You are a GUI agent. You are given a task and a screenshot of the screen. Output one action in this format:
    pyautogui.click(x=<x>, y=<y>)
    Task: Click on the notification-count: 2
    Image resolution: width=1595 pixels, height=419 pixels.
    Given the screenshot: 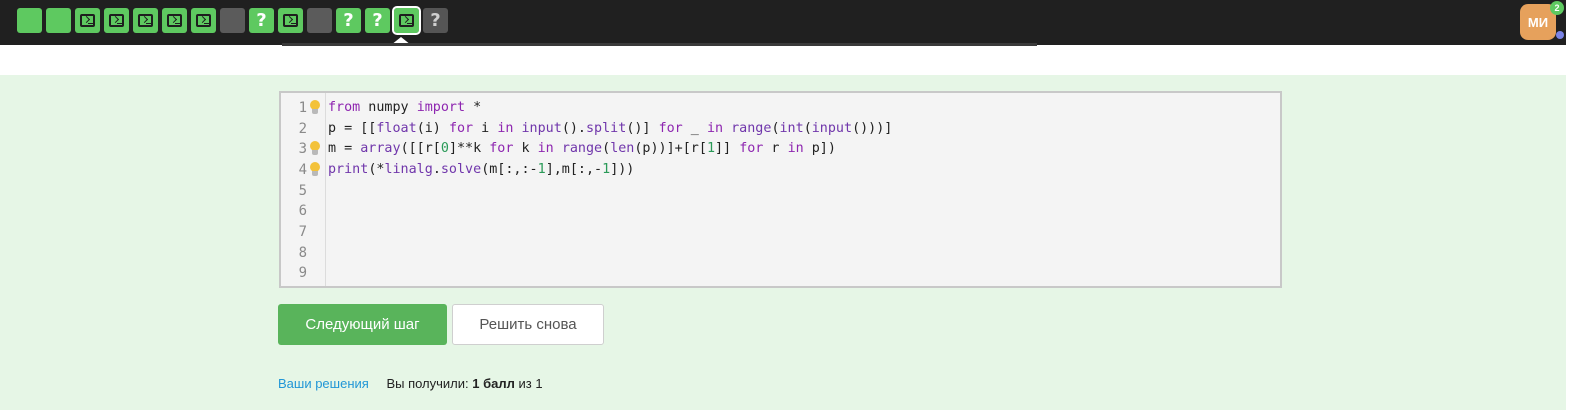 What is the action you would take?
    pyautogui.click(x=1557, y=8)
    